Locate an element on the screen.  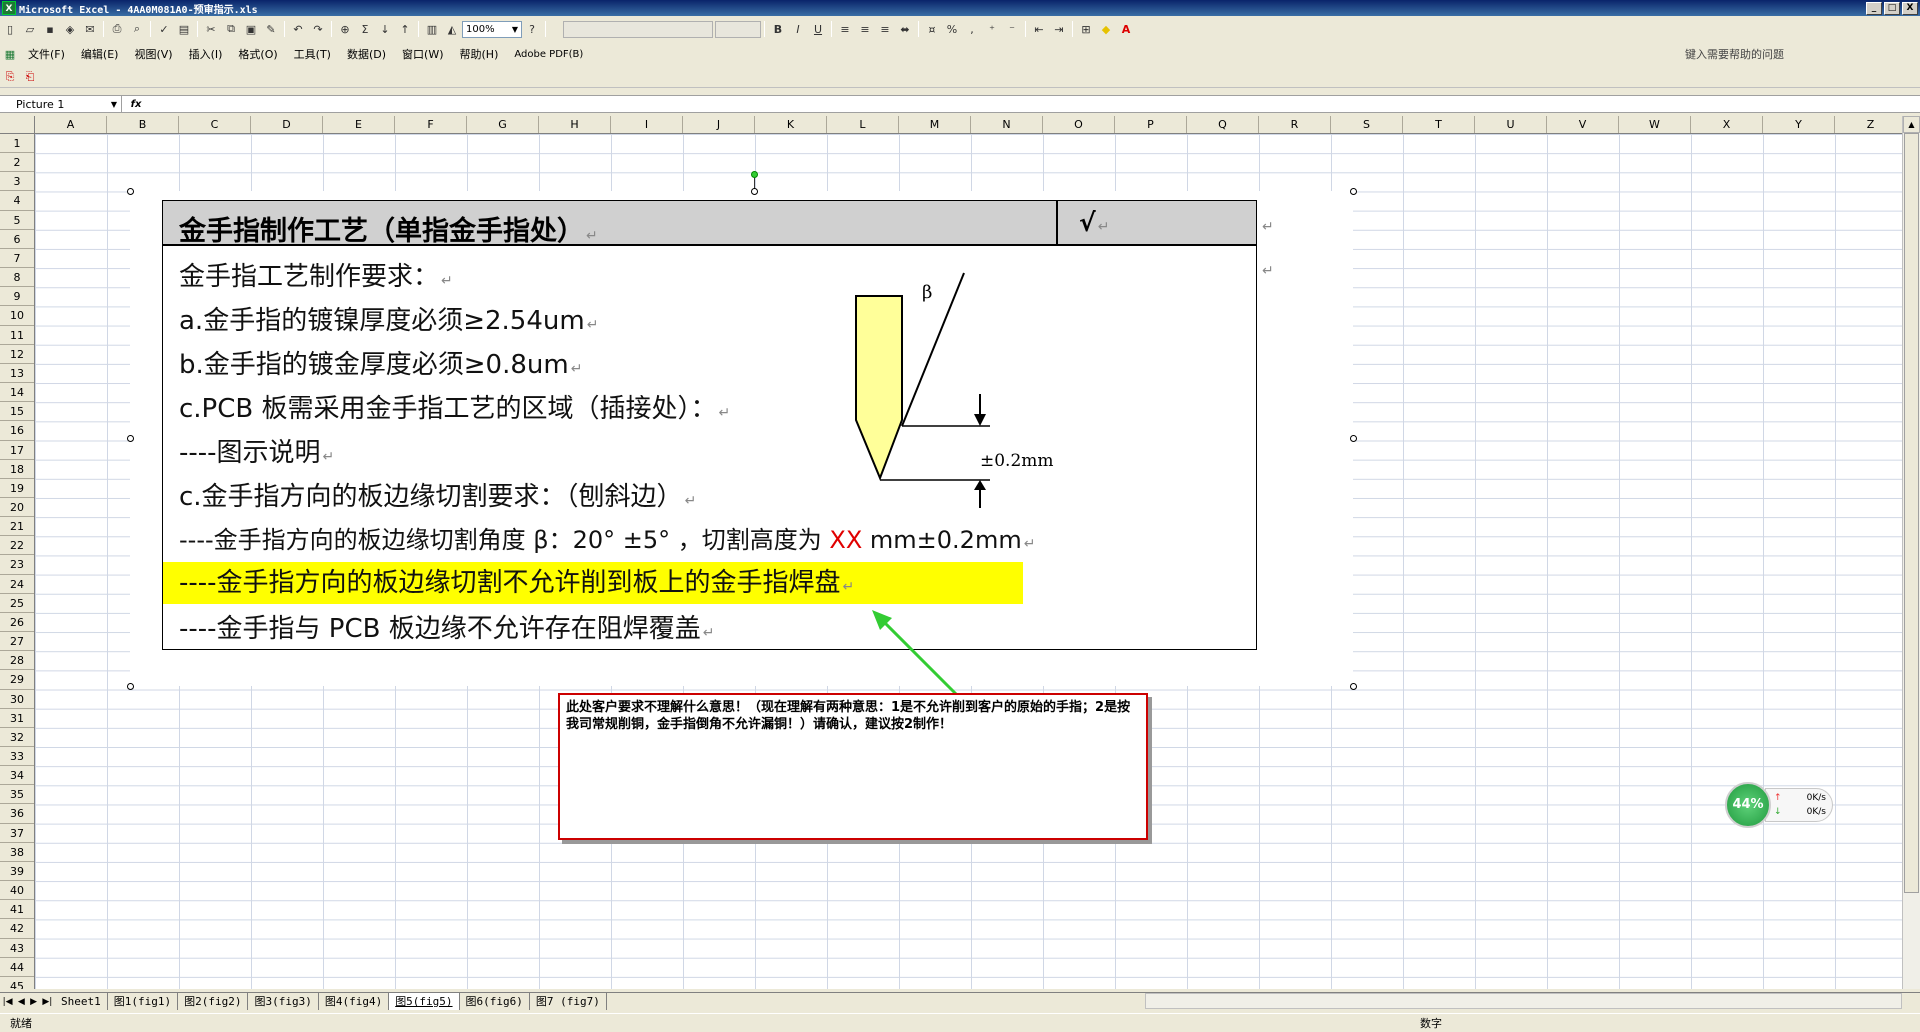
sheet-tab: Sheet1 is located at coordinates (81, 1001).